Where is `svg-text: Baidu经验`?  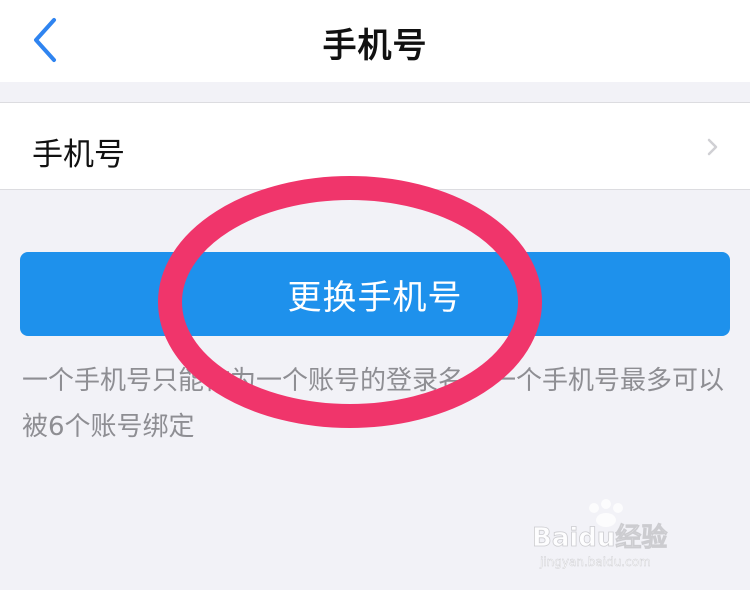
svg-text: Baidu经验 is located at coordinates (599, 537).